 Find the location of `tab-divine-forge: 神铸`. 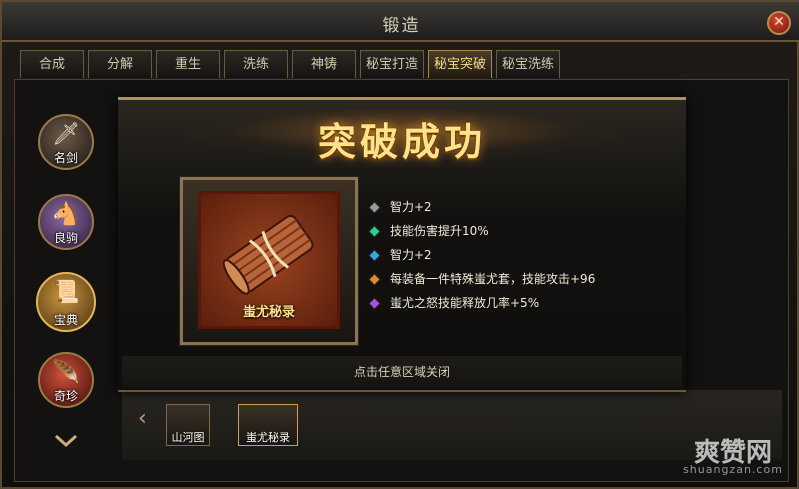

tab-divine-forge: 神铸 is located at coordinates (324, 64).